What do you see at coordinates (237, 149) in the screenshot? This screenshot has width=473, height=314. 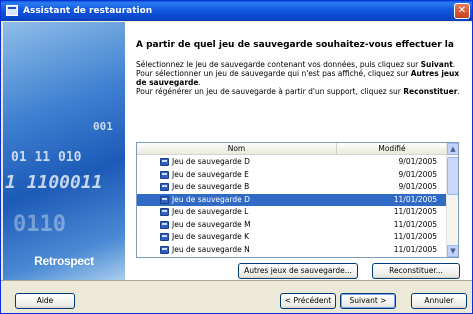 I see `column-header-name: Nom` at bounding box center [237, 149].